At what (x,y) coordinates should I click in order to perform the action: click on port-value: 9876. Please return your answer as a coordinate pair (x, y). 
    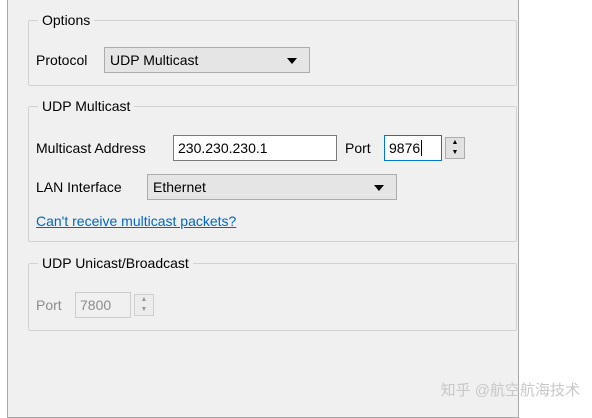
    Looking at the image, I should click on (405, 148).